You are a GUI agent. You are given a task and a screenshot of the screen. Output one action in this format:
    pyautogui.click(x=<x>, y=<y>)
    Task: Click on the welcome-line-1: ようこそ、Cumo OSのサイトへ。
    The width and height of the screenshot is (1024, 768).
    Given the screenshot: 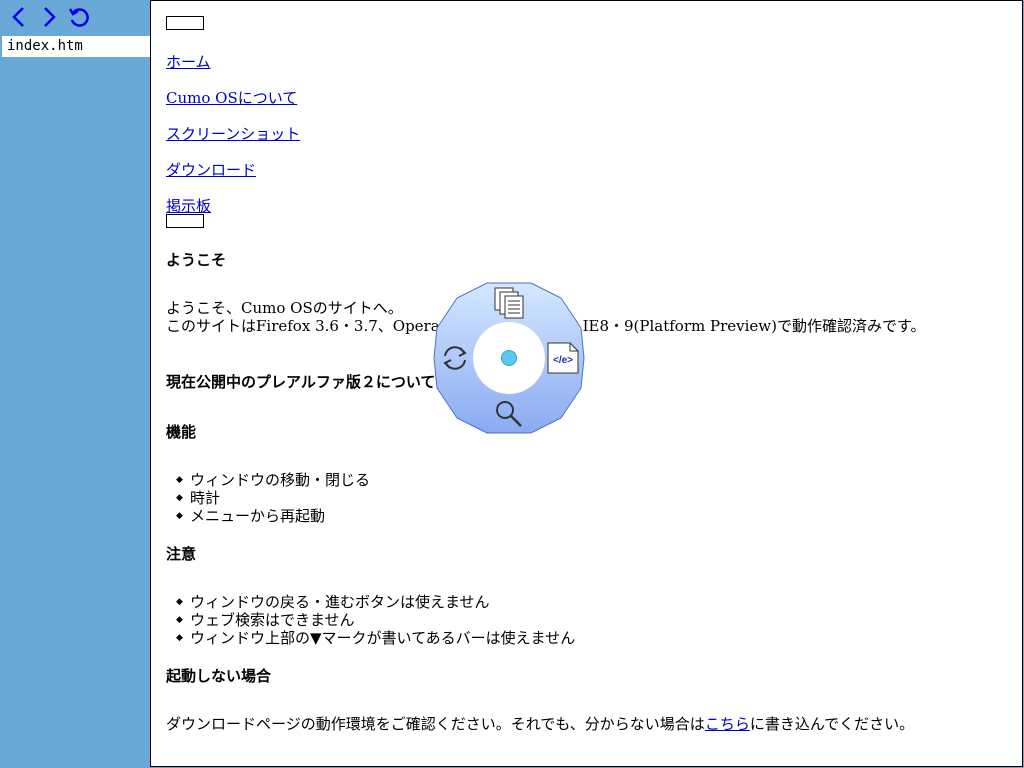 What is the action you would take?
    pyautogui.click(x=284, y=308)
    